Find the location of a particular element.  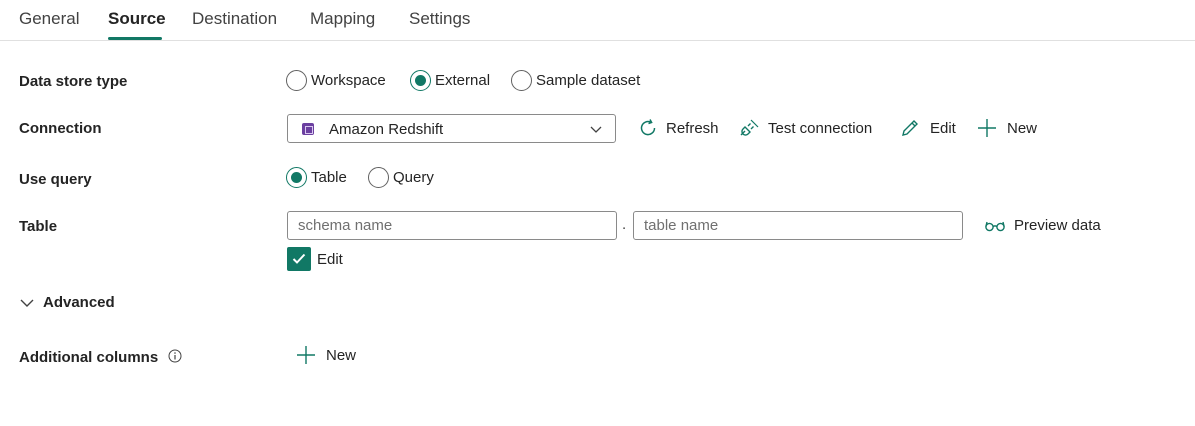

new-connection-label: New is located at coordinates (1022, 128).